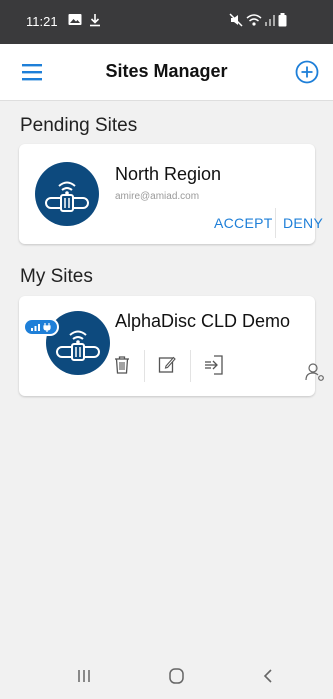 This screenshot has width=333, height=699. I want to click on page-title: Sites Manager, so click(166, 71).